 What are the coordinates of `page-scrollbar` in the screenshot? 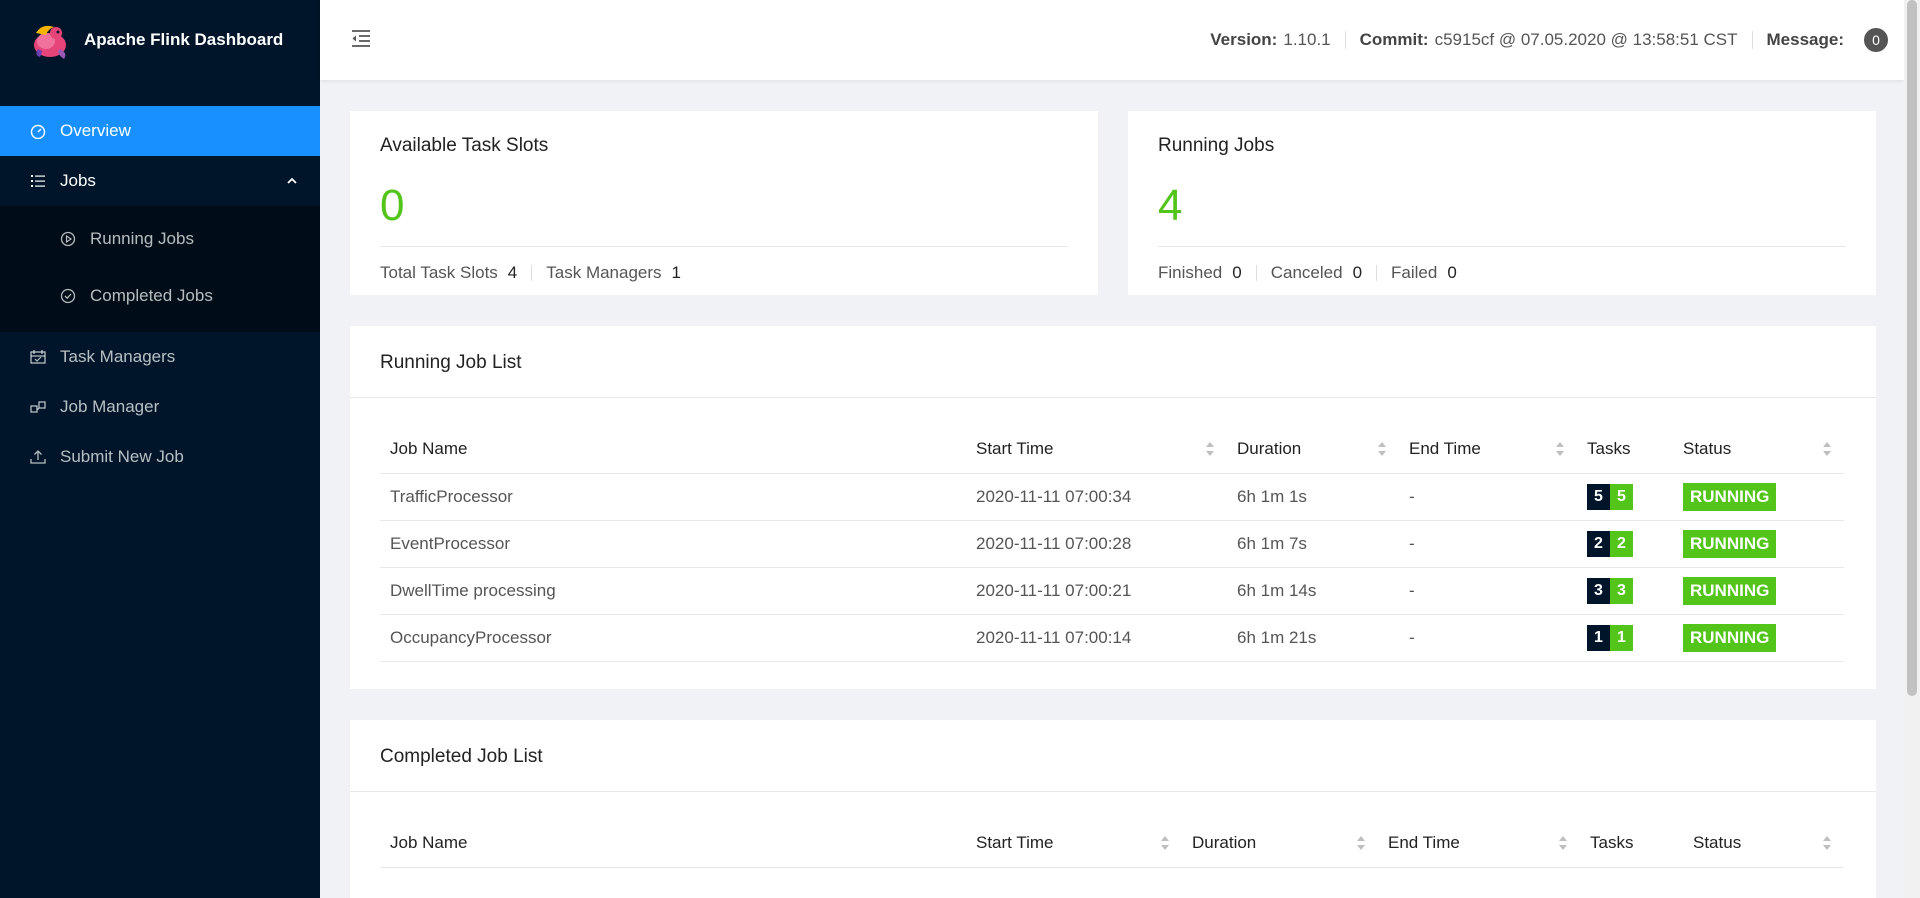 It's located at (1912, 449).